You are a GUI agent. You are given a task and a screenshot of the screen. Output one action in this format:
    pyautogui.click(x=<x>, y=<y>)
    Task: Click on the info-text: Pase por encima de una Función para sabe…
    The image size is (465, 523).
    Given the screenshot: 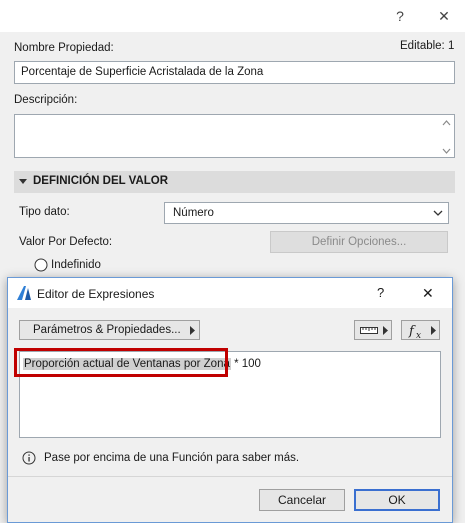 What is the action you would take?
    pyautogui.click(x=172, y=458)
    